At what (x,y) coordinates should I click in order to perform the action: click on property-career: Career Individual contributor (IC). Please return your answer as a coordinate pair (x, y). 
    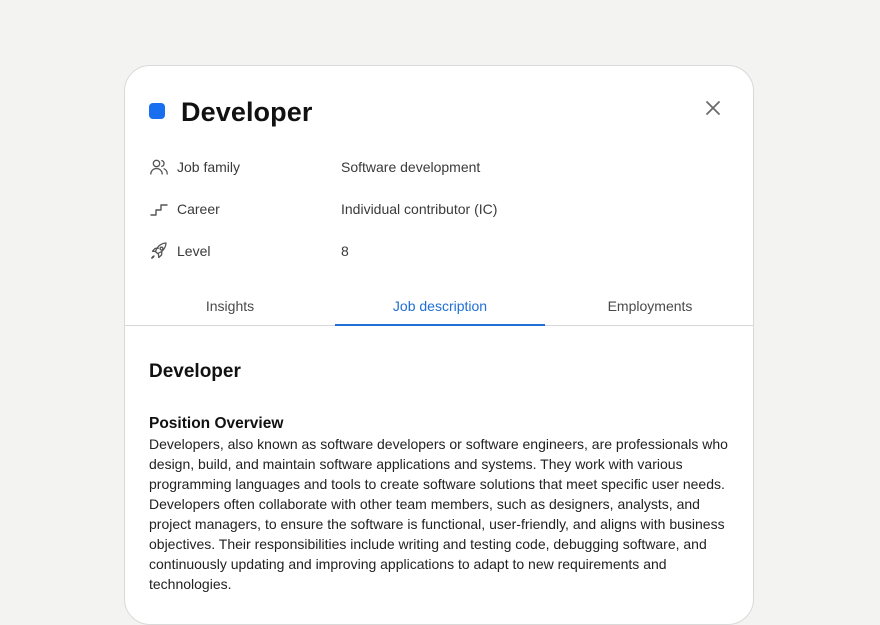
    Looking at the image, I should click on (439, 209).